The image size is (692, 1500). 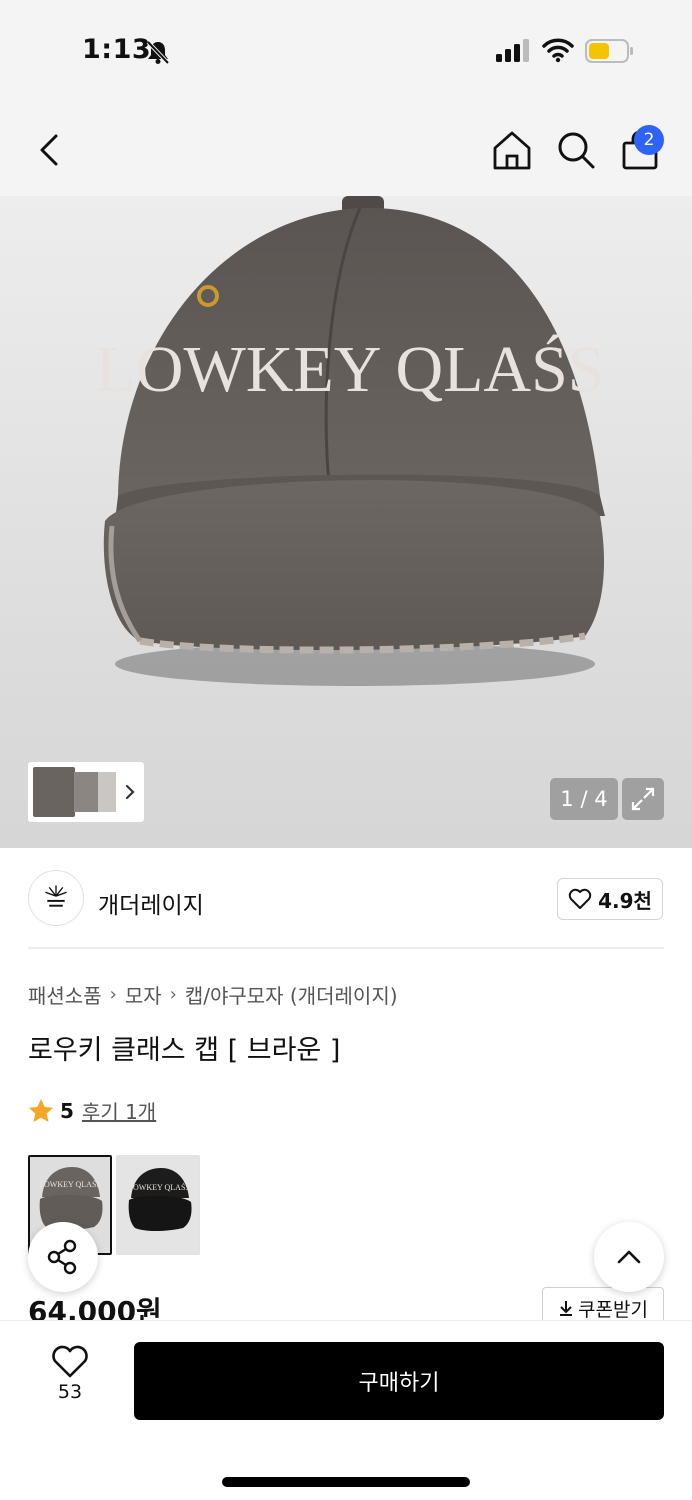 I want to click on chevron-up-icon, so click(x=629, y=1257).